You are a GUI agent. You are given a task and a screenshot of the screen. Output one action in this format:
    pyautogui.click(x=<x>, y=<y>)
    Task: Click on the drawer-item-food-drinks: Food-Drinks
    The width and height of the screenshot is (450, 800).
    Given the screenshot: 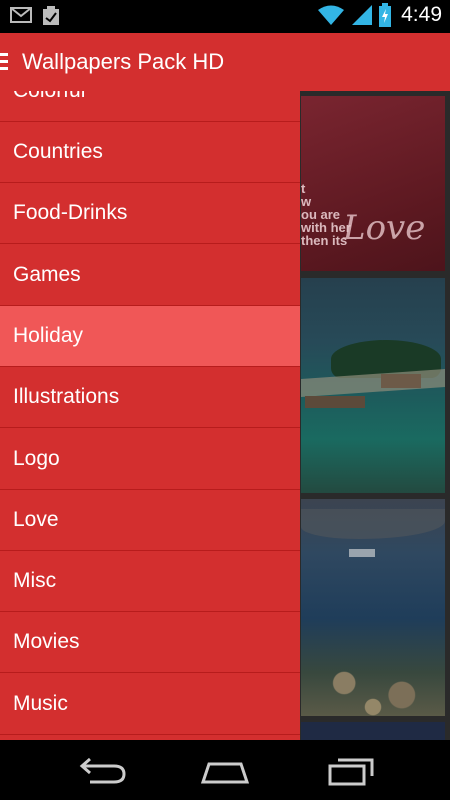 What is the action you would take?
    pyautogui.click(x=150, y=213)
    